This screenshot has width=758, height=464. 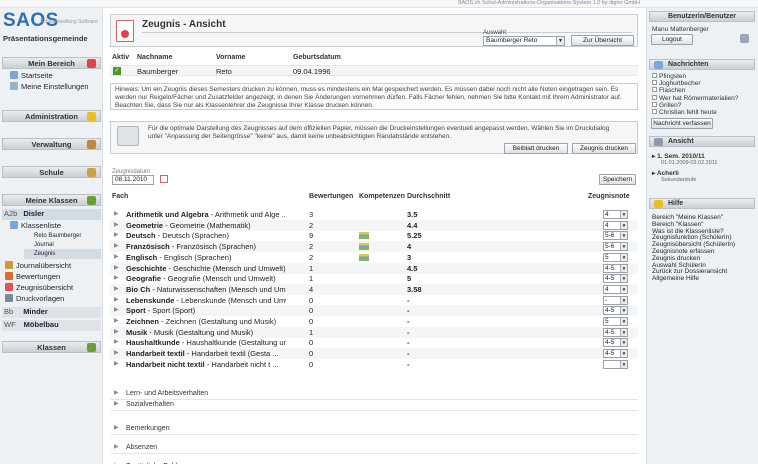 I want to click on table-row: ▶ Deutsch - Deutsch (Sprachen) 9 5.25 5-6 ▼, so click(x=374, y=235).